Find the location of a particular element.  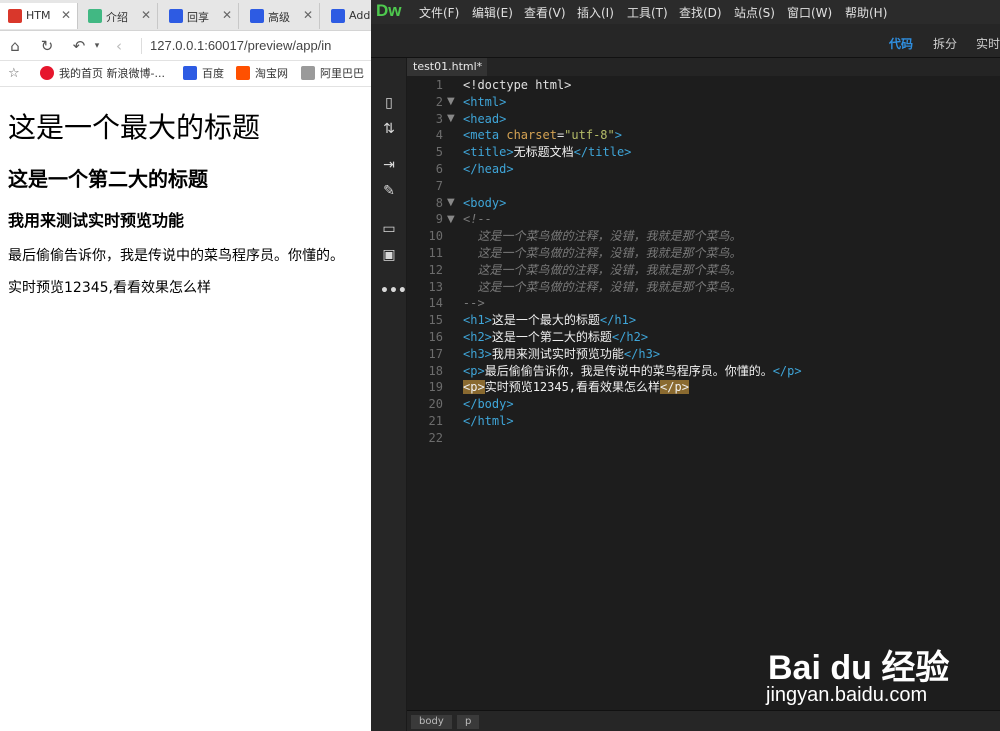

preview-paragraph: 实时预览12345,看看效果怎么样 is located at coordinates (109, 288).